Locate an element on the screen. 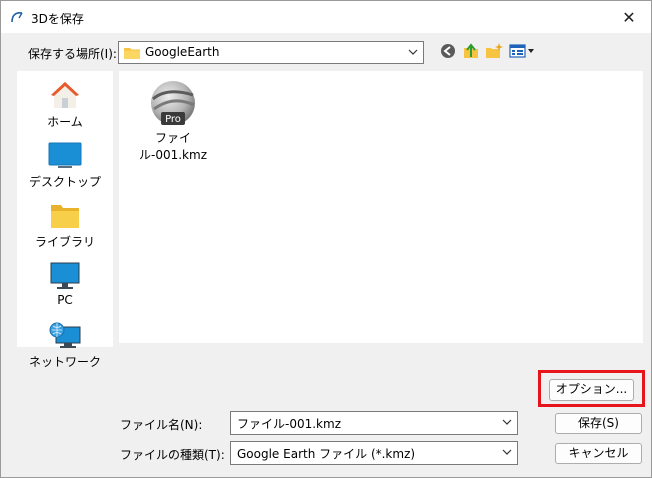 This screenshot has height=478, width=652. close-button: ✕ is located at coordinates (629, 17).